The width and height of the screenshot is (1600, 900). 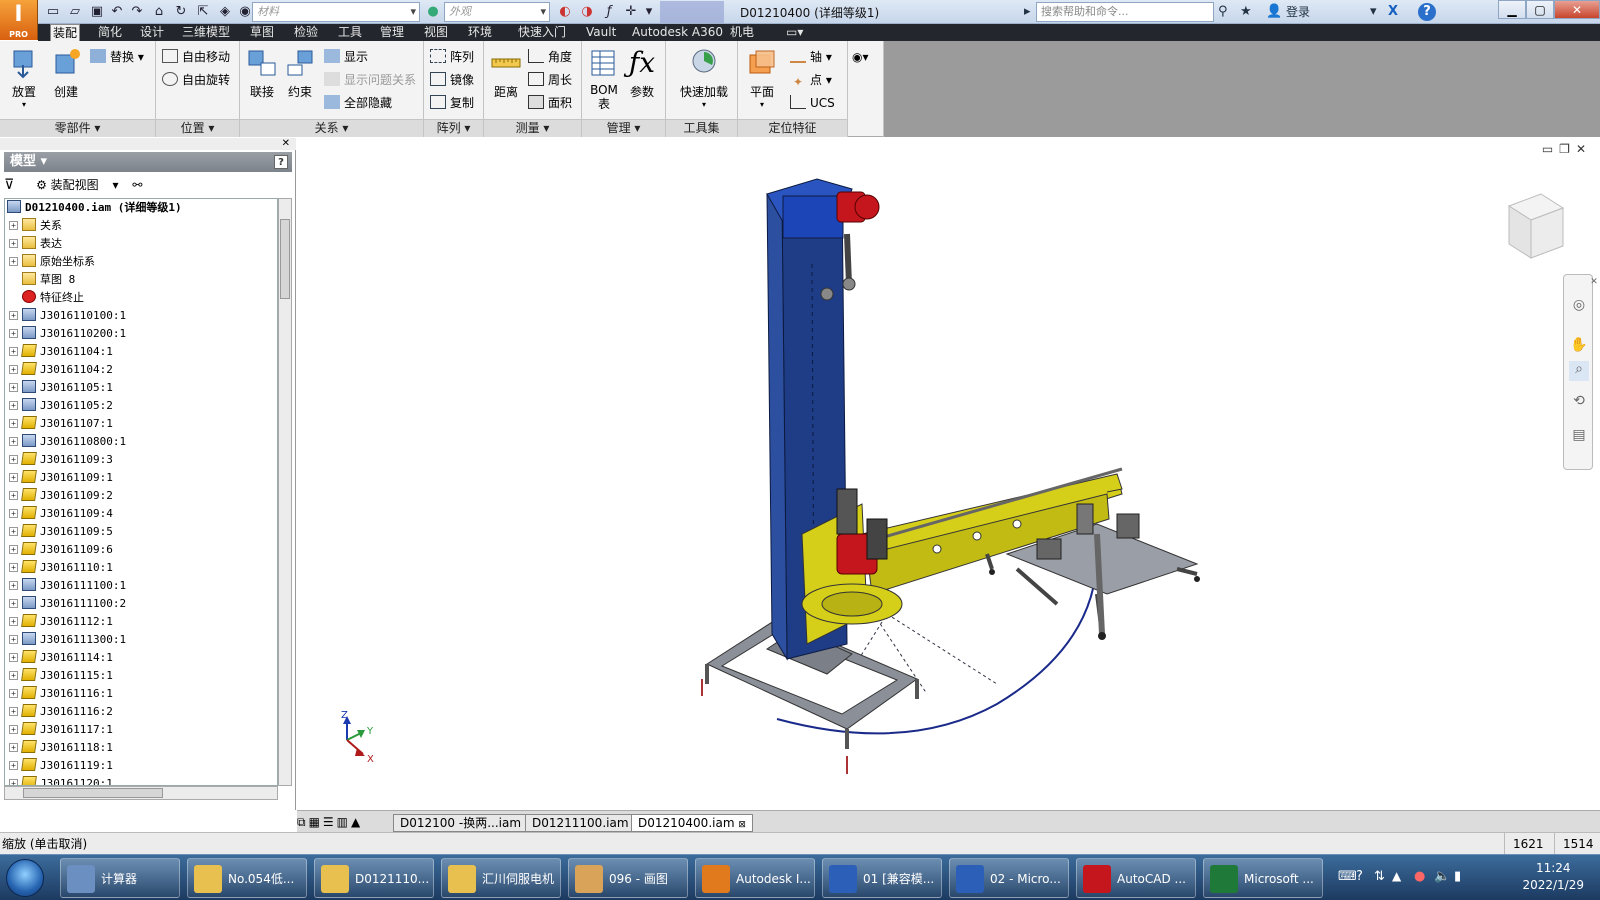 What do you see at coordinates (141, 244) in the screenshot?
I see `tree-item: + 表达` at bounding box center [141, 244].